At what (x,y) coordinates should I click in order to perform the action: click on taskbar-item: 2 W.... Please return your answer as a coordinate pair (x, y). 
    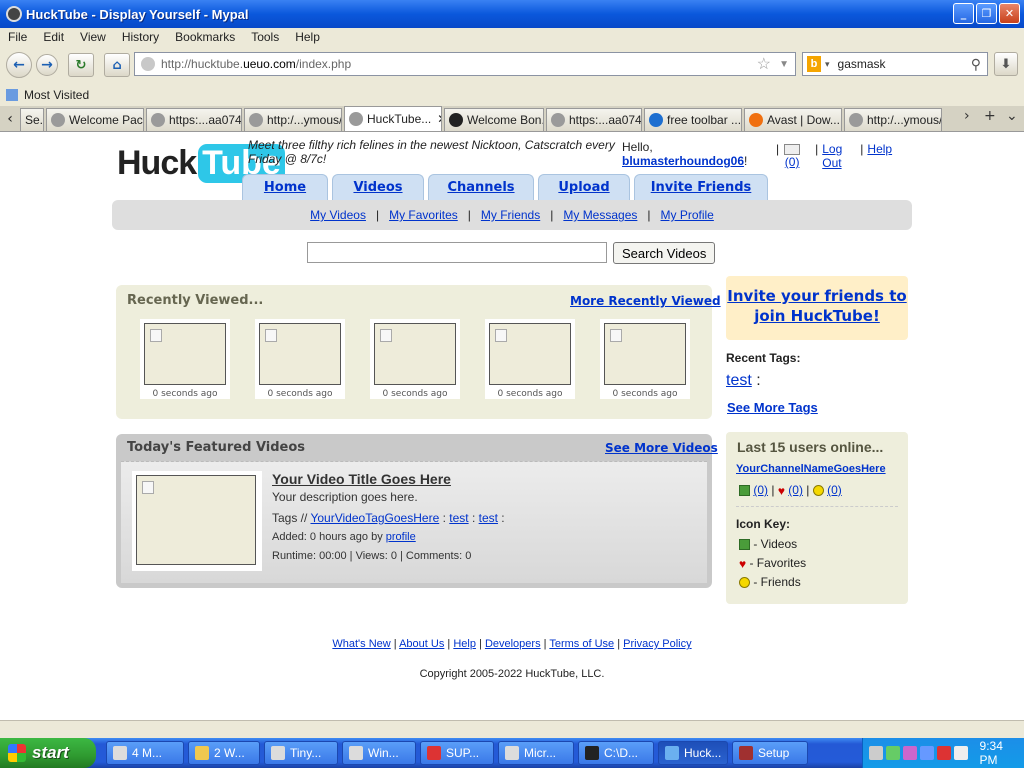
    Looking at the image, I should click on (224, 753).